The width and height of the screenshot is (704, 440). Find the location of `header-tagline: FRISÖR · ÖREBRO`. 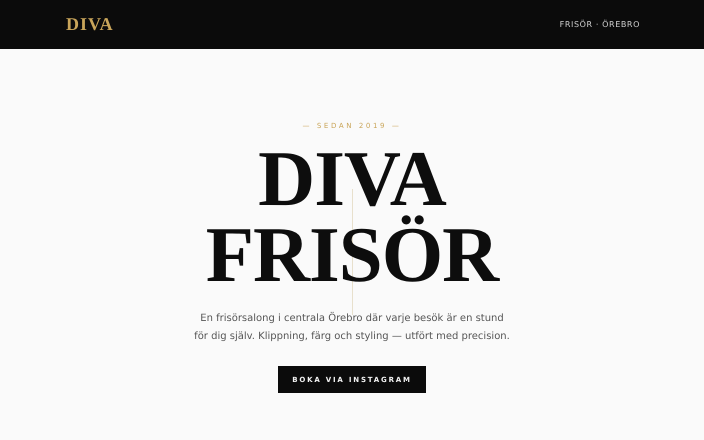

header-tagline: FRISÖR · ÖREBRO is located at coordinates (600, 24).